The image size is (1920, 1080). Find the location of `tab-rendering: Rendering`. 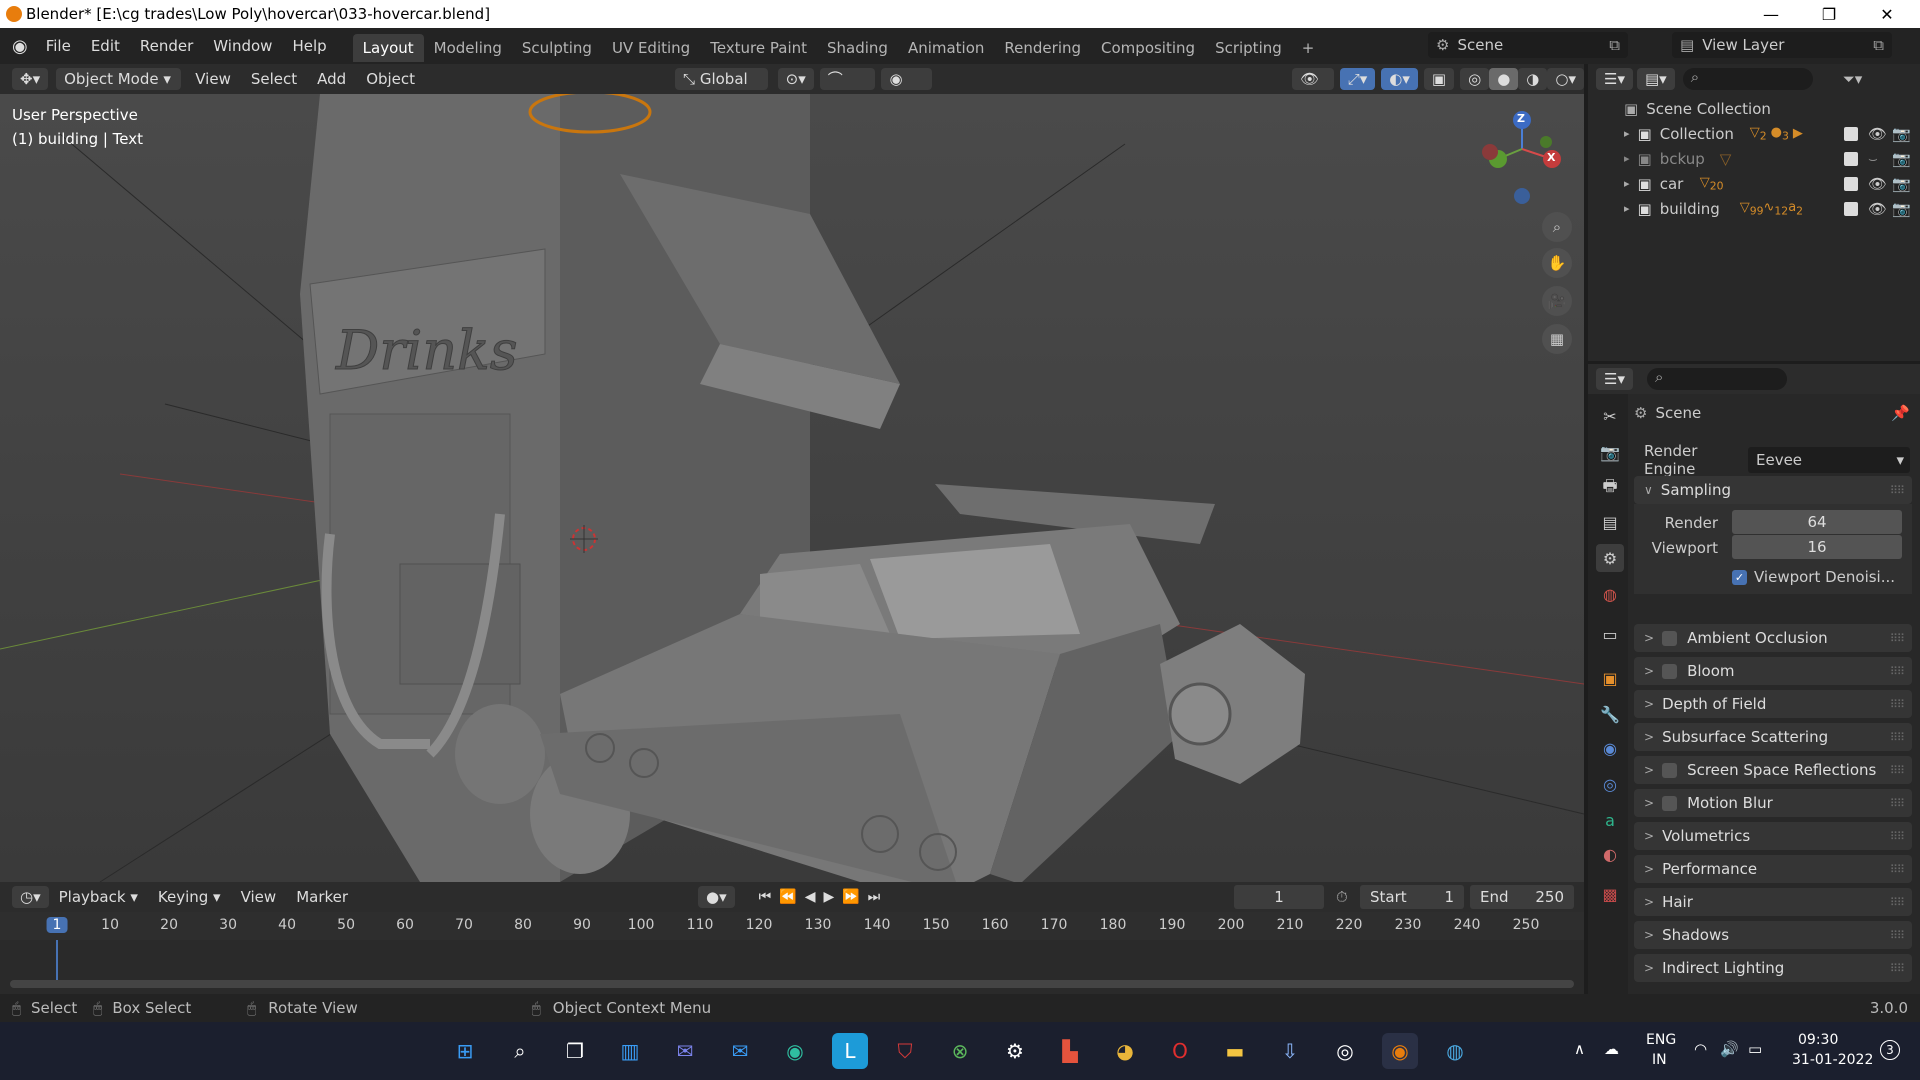

tab-rendering: Rendering is located at coordinates (1042, 48).